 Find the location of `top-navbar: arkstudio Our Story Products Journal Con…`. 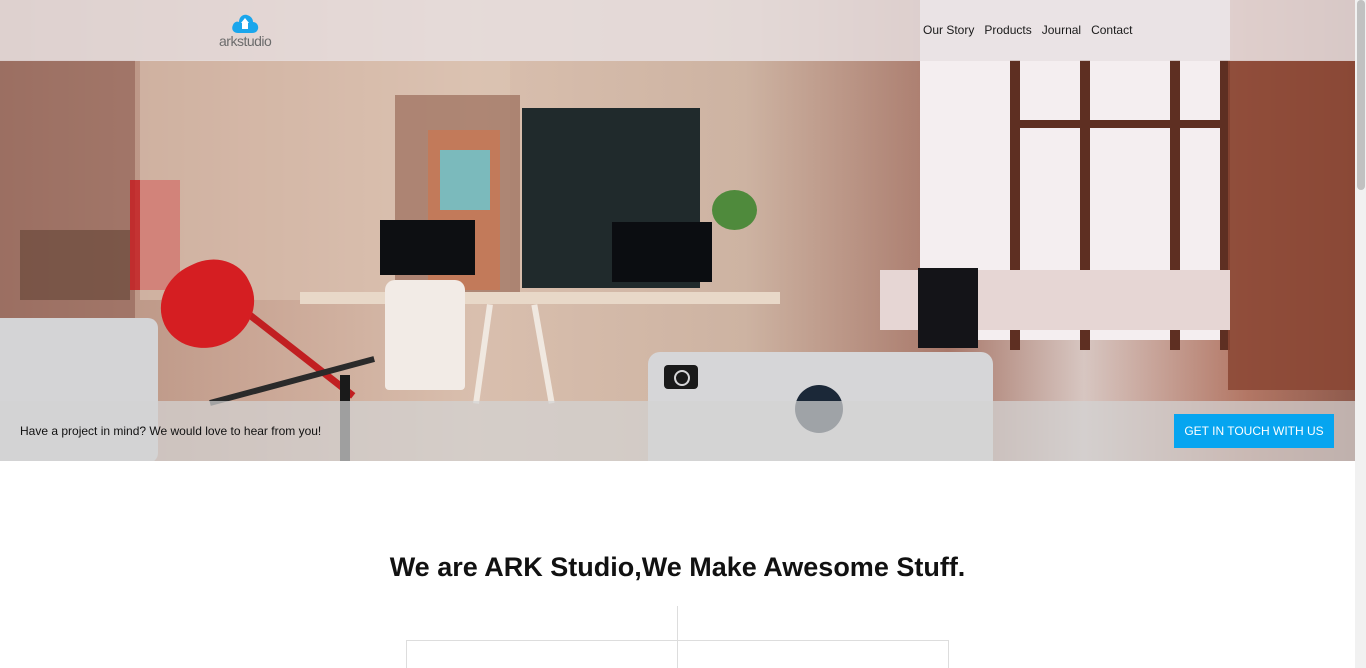

top-navbar: arkstudio Our Story Products Journal Con… is located at coordinates (677, 30).